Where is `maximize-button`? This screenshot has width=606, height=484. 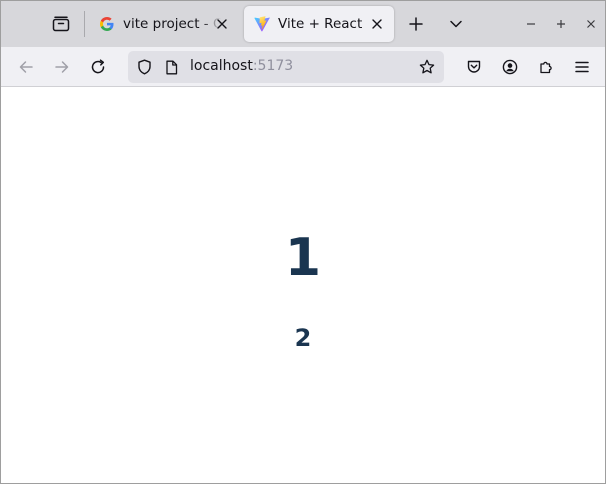 maximize-button is located at coordinates (561, 24).